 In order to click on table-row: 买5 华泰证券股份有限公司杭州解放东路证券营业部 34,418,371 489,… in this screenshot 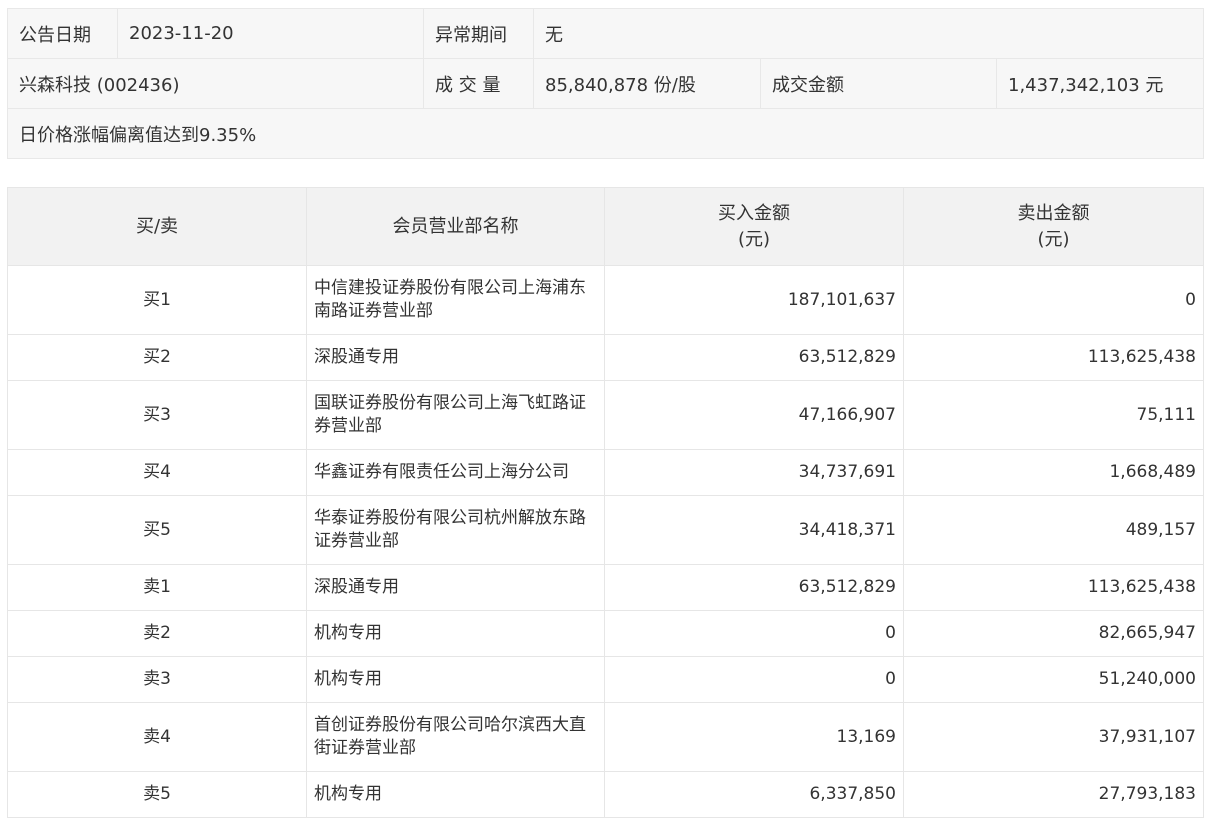, I will do `click(605, 530)`.